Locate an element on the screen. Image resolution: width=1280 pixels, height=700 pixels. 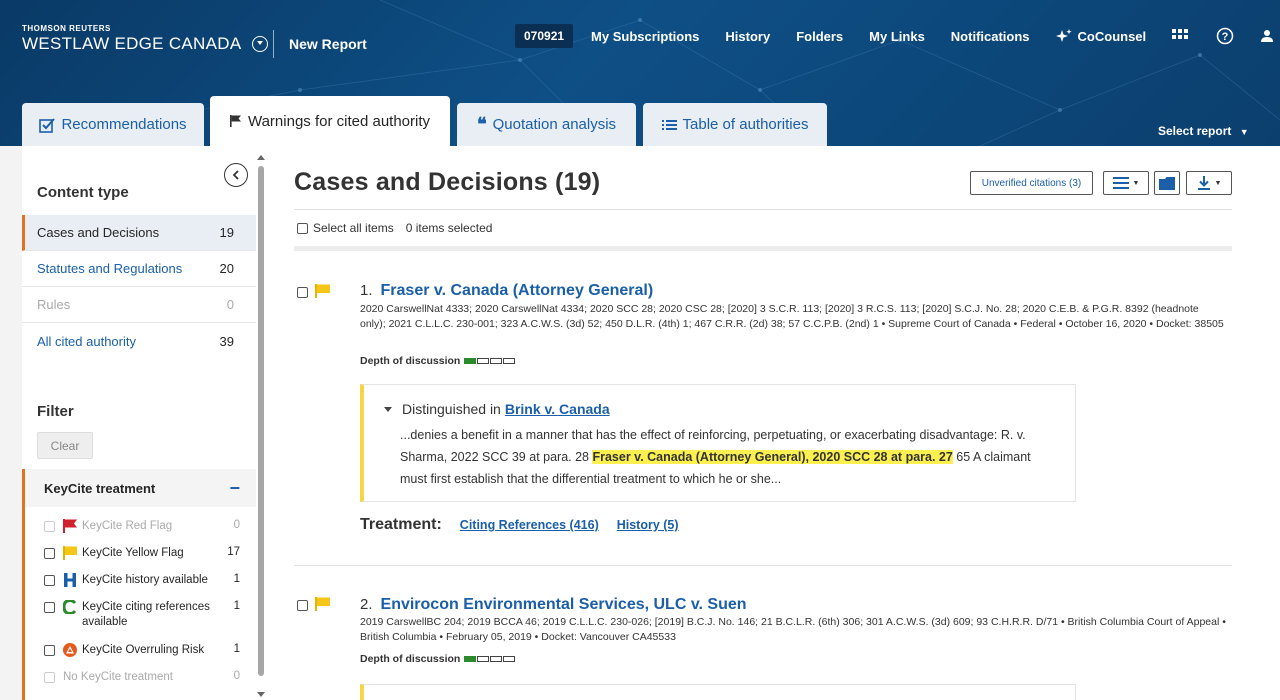
nav-notifications: Notifications is located at coordinates (990, 36).